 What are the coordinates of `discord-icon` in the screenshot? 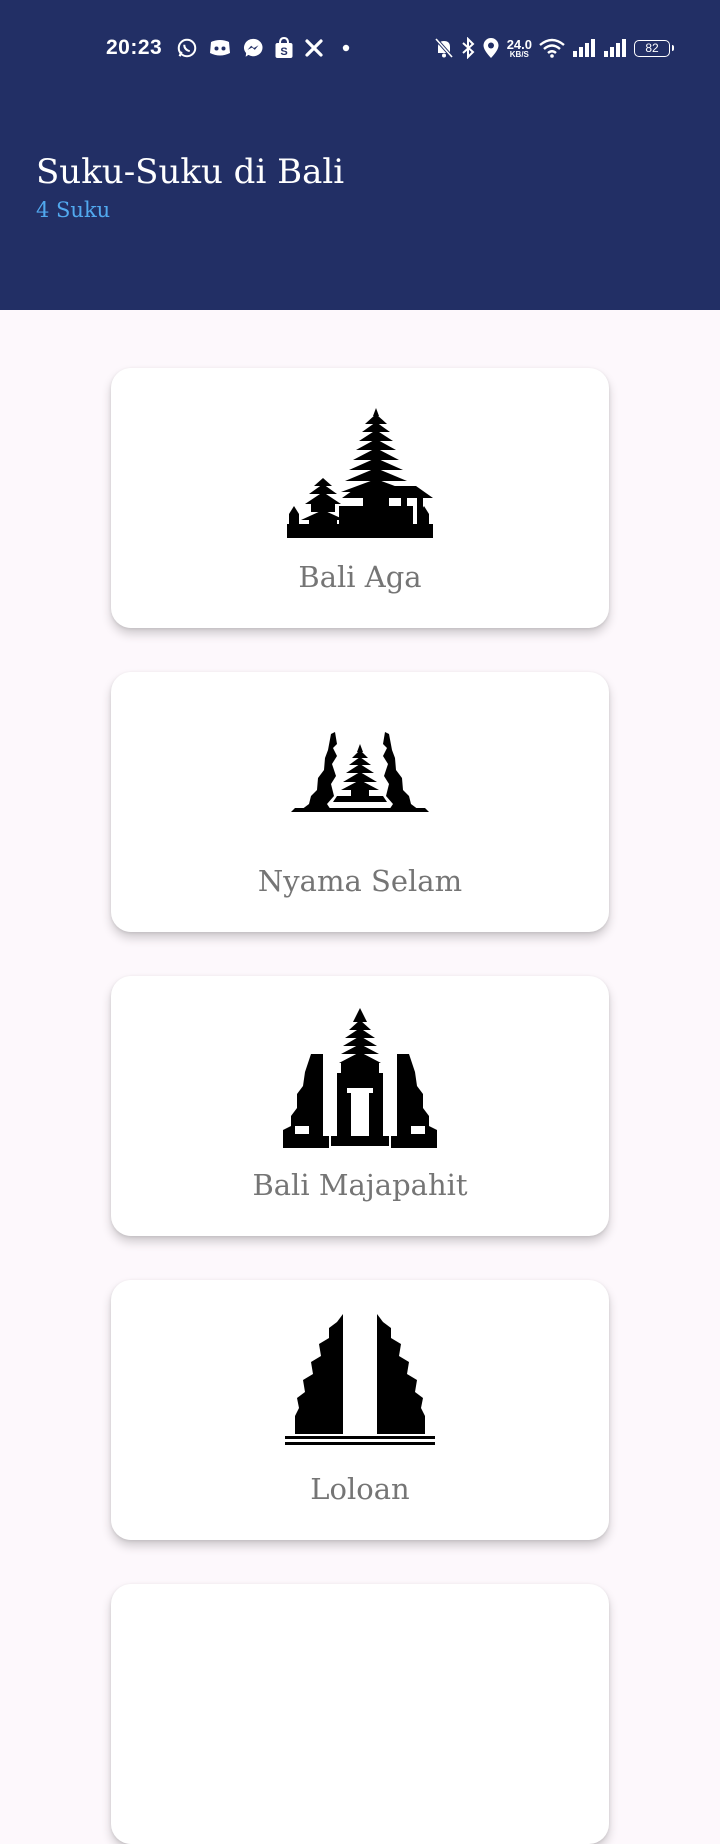 It's located at (220, 48).